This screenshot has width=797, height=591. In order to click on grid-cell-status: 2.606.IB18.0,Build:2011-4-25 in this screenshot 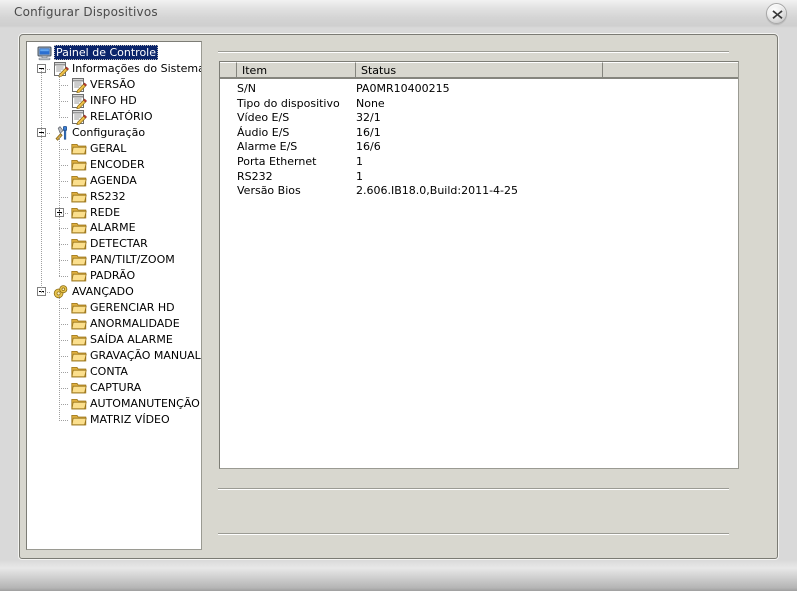, I will do `click(437, 191)`.